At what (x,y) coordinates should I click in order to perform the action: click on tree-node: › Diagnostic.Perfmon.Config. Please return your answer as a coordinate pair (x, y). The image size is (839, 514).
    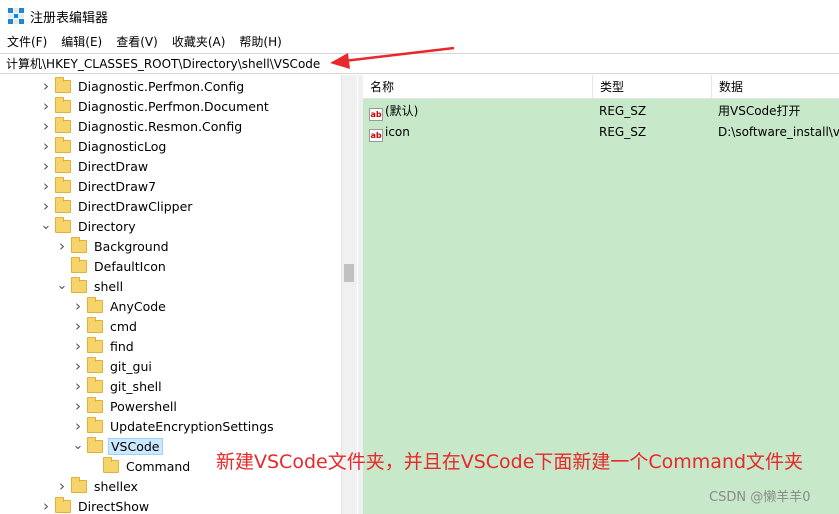
    Looking at the image, I should click on (143, 86).